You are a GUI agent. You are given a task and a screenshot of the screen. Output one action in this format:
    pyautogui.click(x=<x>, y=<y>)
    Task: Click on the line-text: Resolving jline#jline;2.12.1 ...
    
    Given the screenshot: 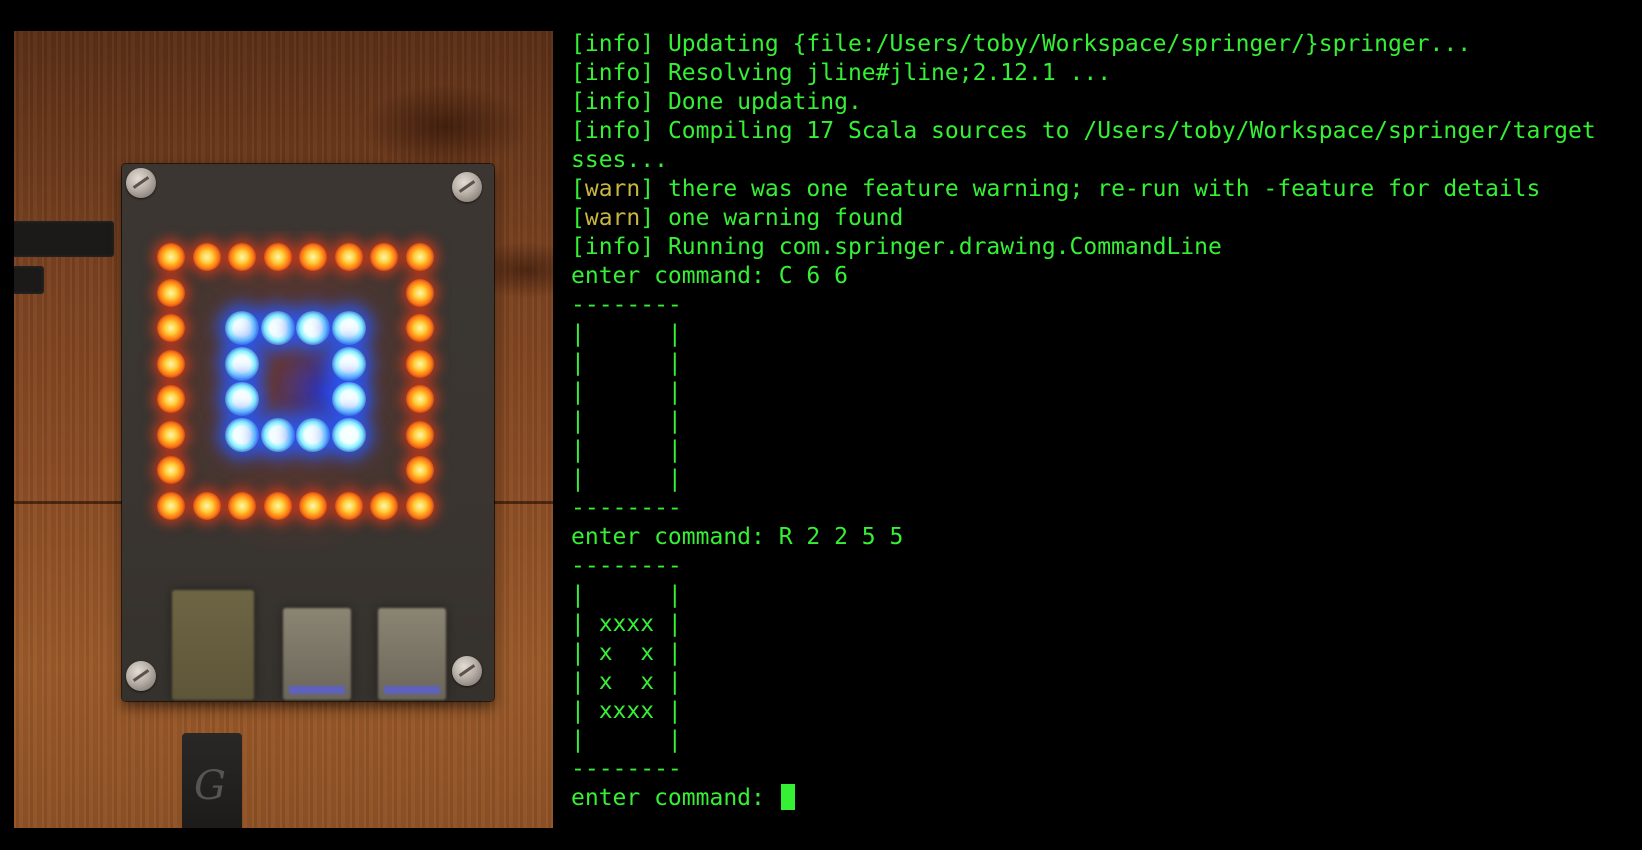 What is the action you would take?
    pyautogui.click(x=883, y=73)
    